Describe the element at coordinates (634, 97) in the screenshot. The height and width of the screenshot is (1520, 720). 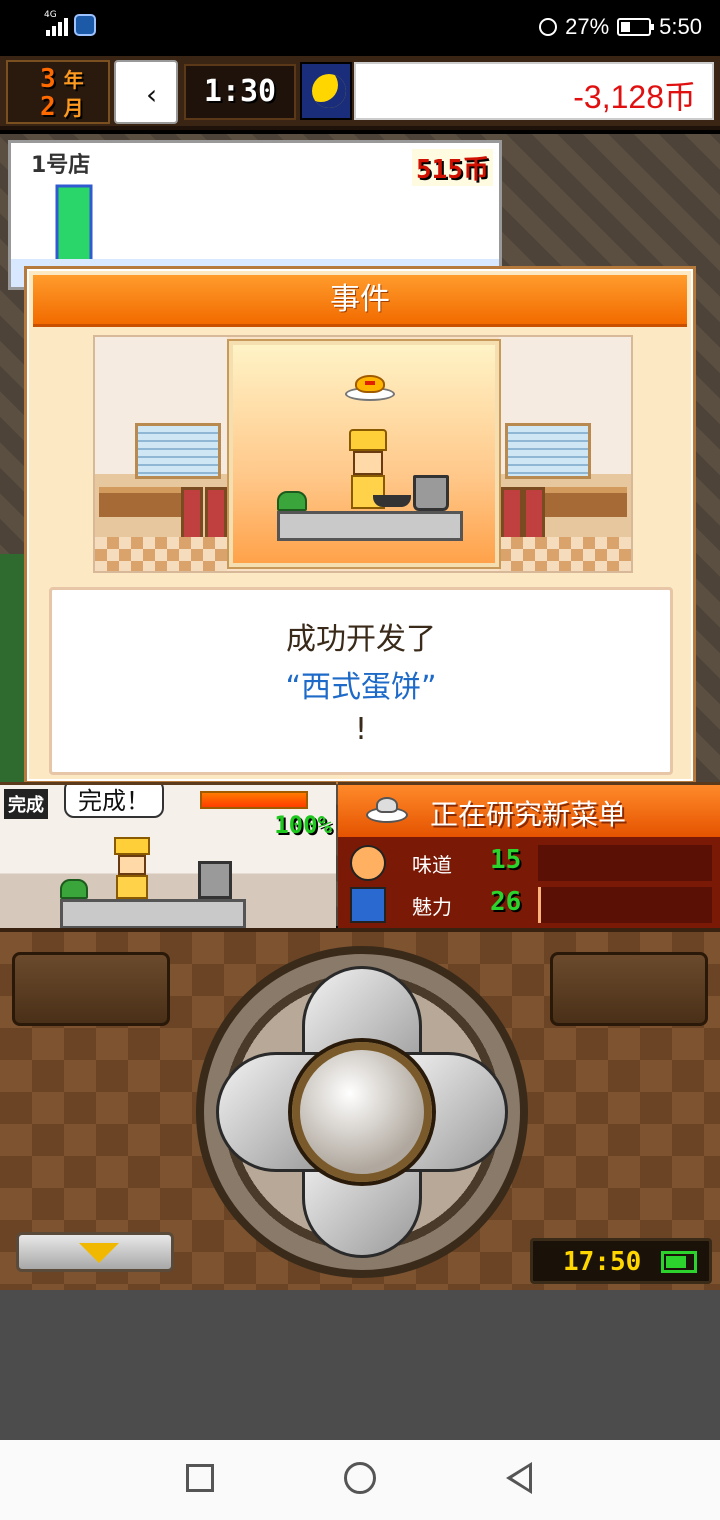
I see `money-amount: -3,128币` at that location.